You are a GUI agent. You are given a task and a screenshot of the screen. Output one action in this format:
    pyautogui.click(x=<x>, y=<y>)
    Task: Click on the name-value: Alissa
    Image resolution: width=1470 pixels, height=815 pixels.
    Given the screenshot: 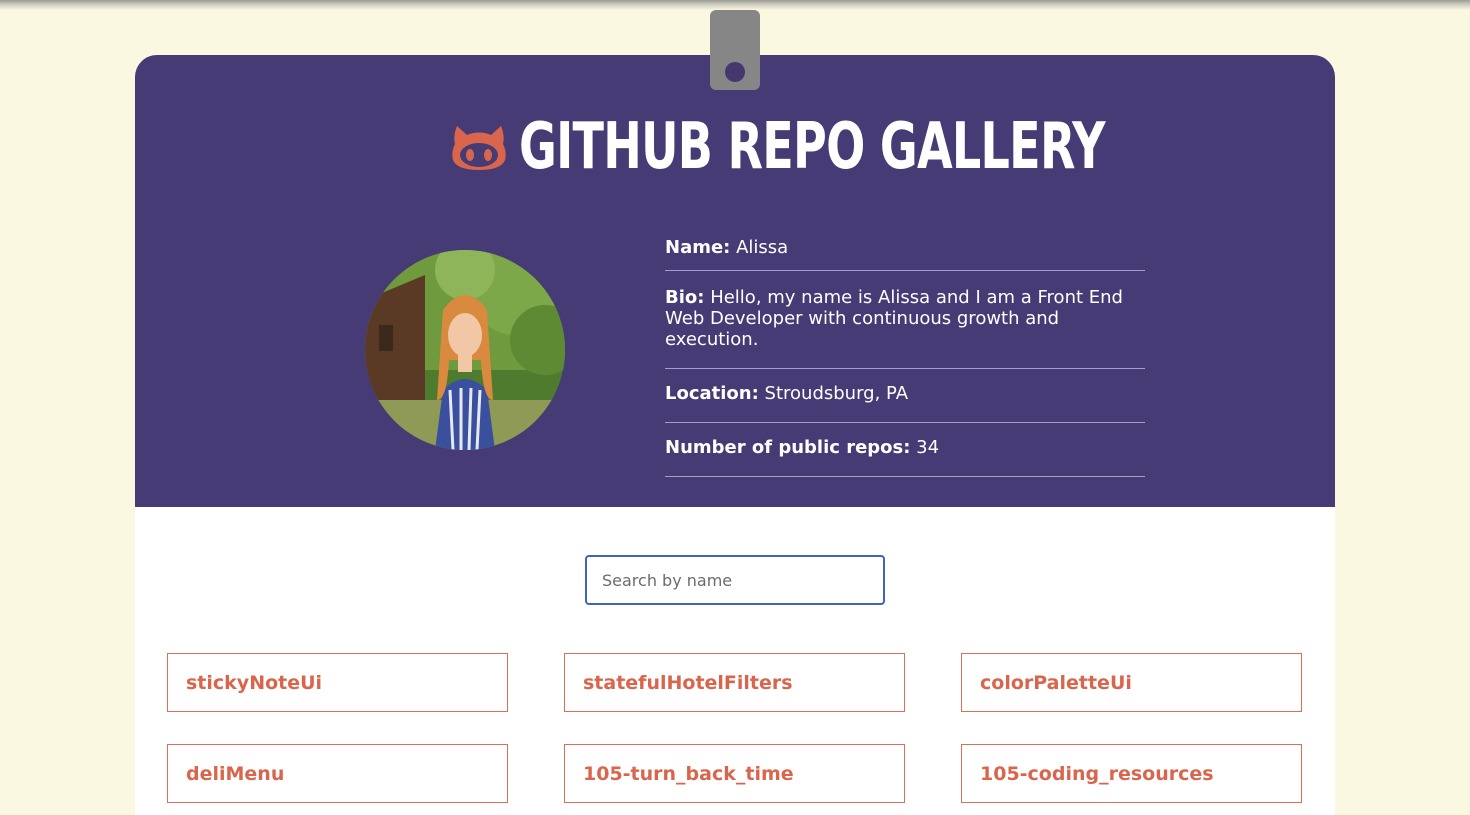 What is the action you would take?
    pyautogui.click(x=759, y=247)
    